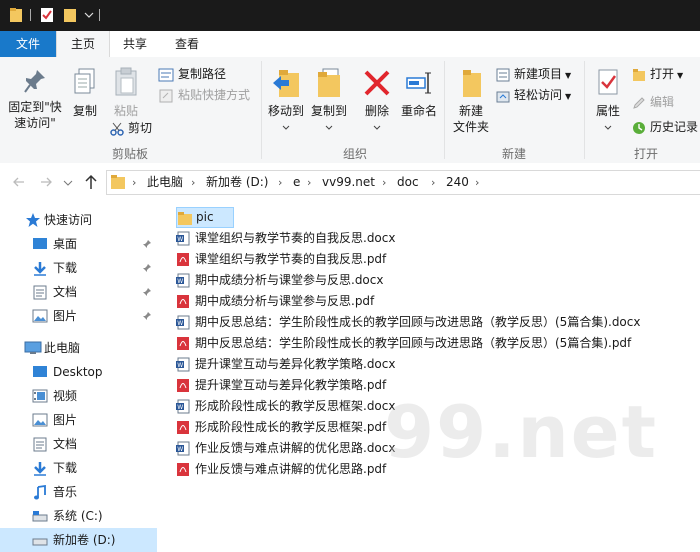 The height and width of the screenshot is (552, 700). I want to click on breadcrumb-e: e, so click(296, 182).